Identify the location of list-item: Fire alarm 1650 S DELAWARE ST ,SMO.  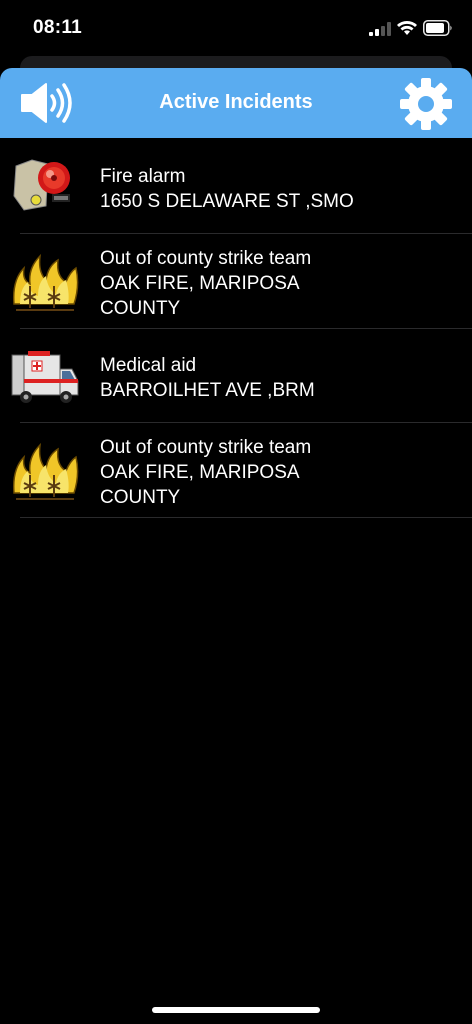
(236, 187).